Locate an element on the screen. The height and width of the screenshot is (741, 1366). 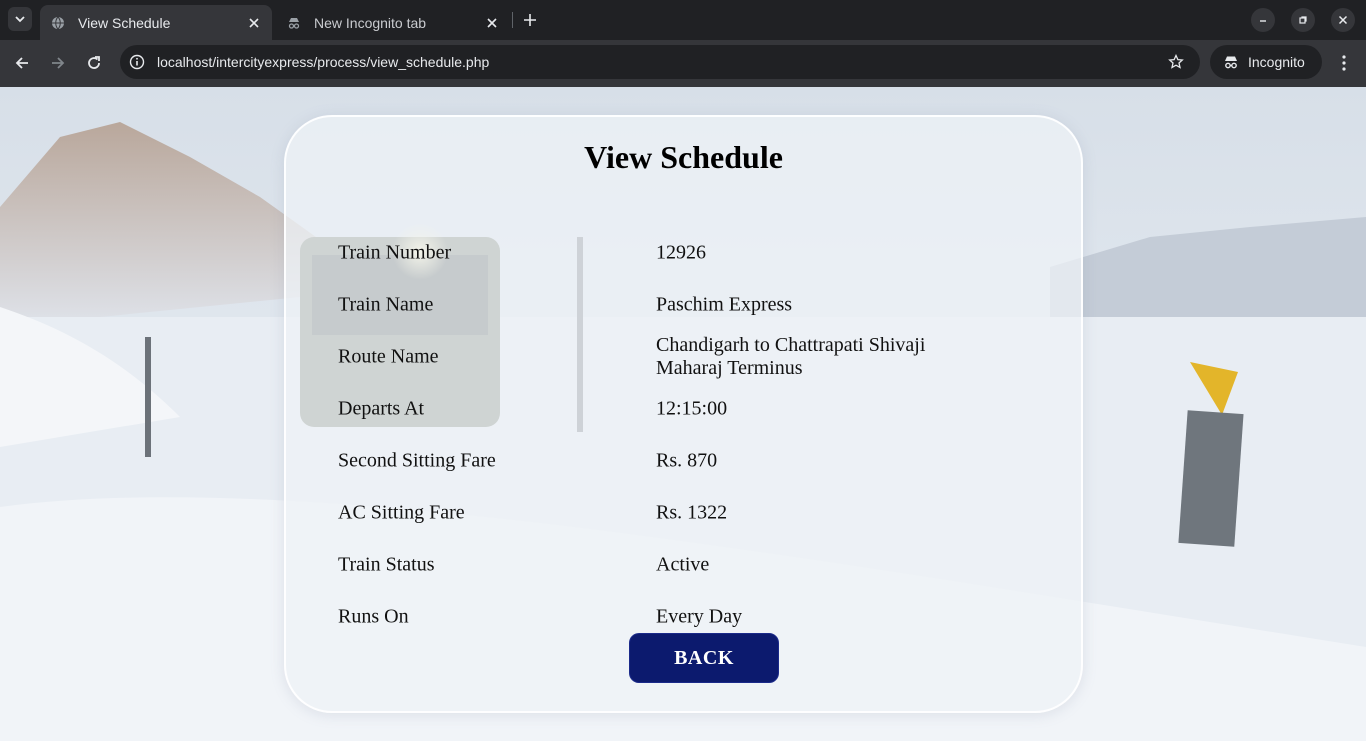
field-value: Active is located at coordinates (683, 564).